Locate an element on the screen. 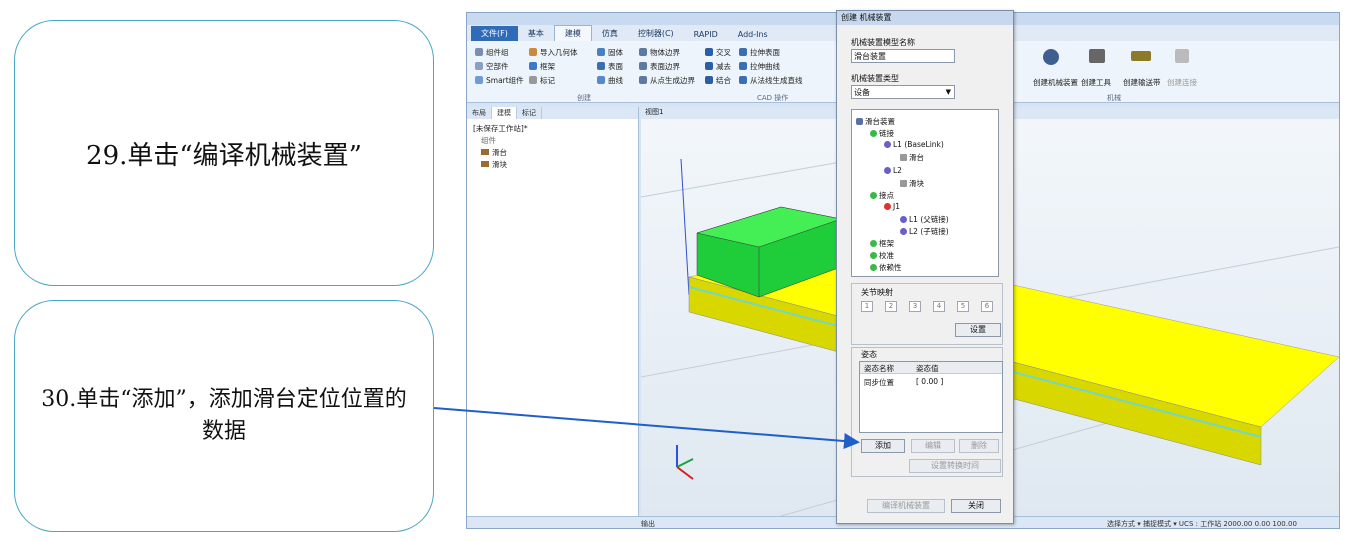  tree-station: [未保存工作站]* is located at coordinates (500, 128).